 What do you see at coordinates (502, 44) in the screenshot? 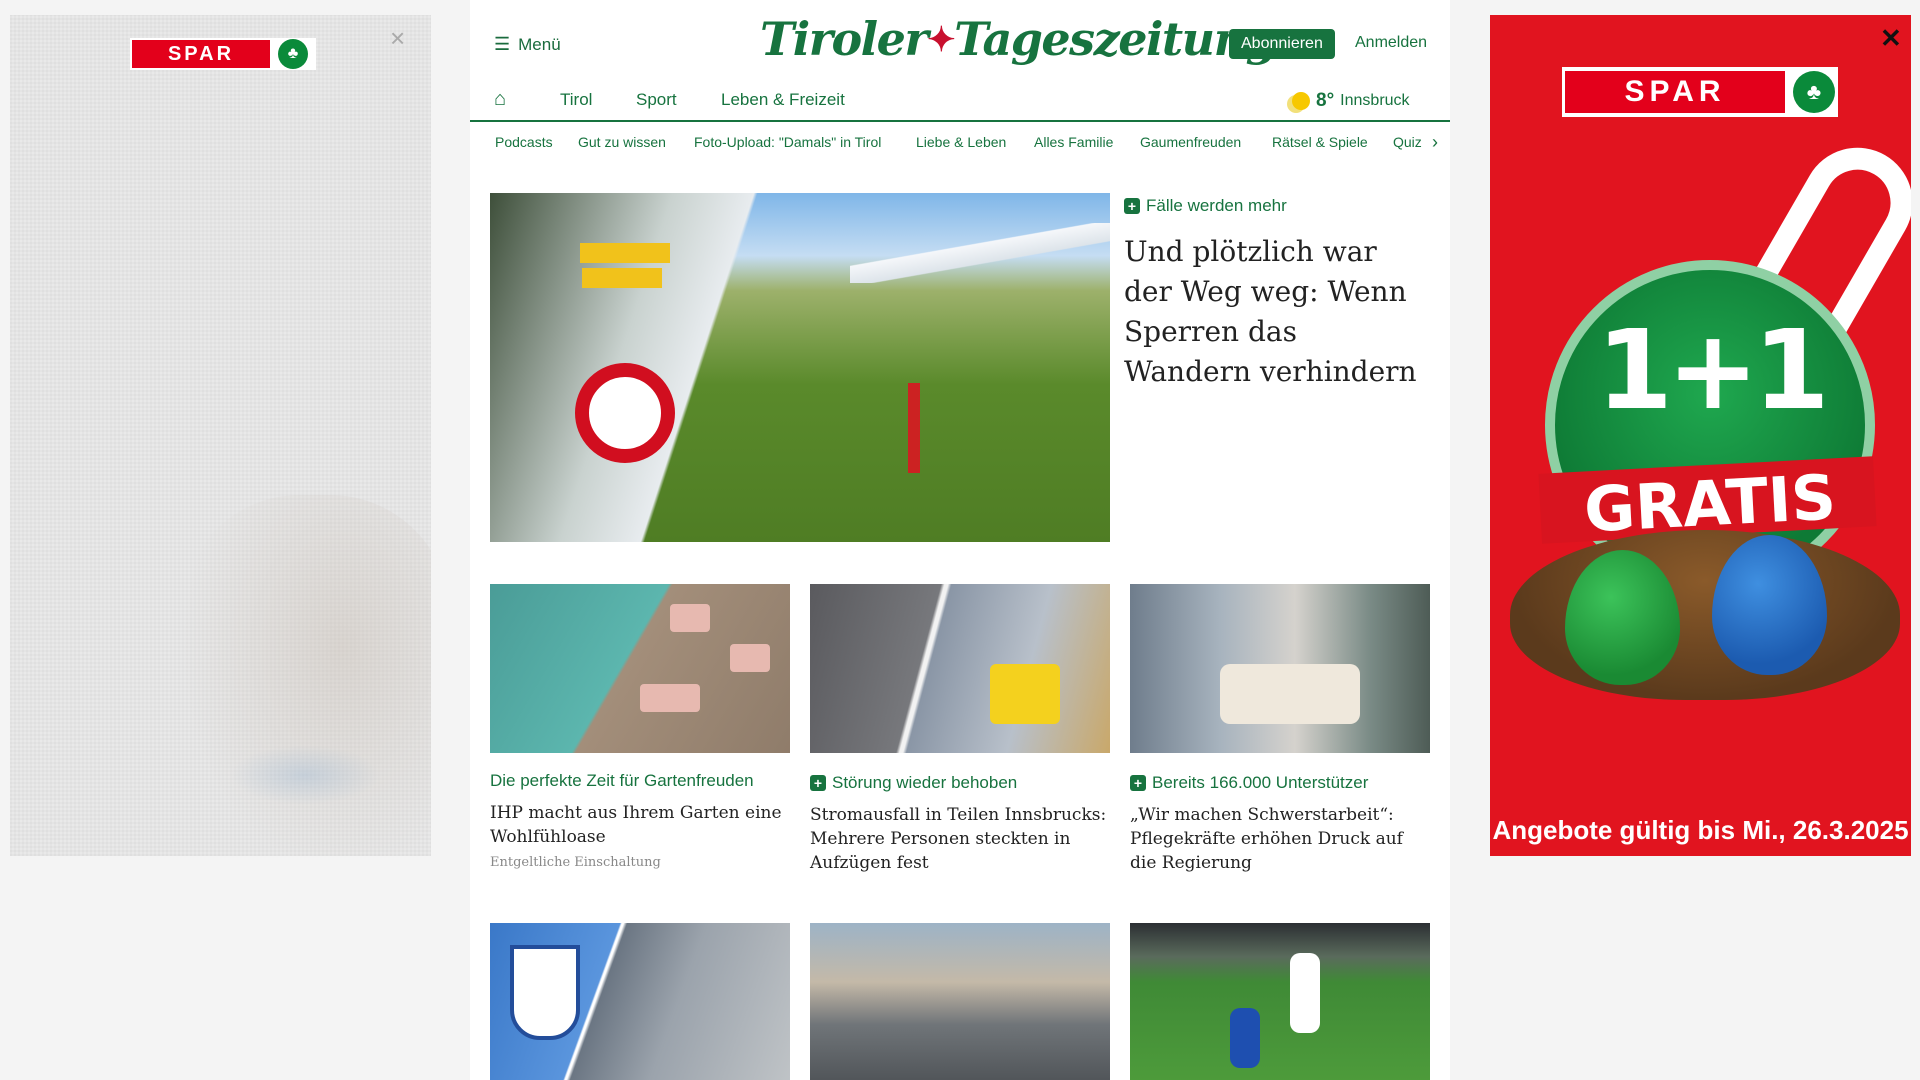
I see `menu-search-icon: ☰` at bounding box center [502, 44].